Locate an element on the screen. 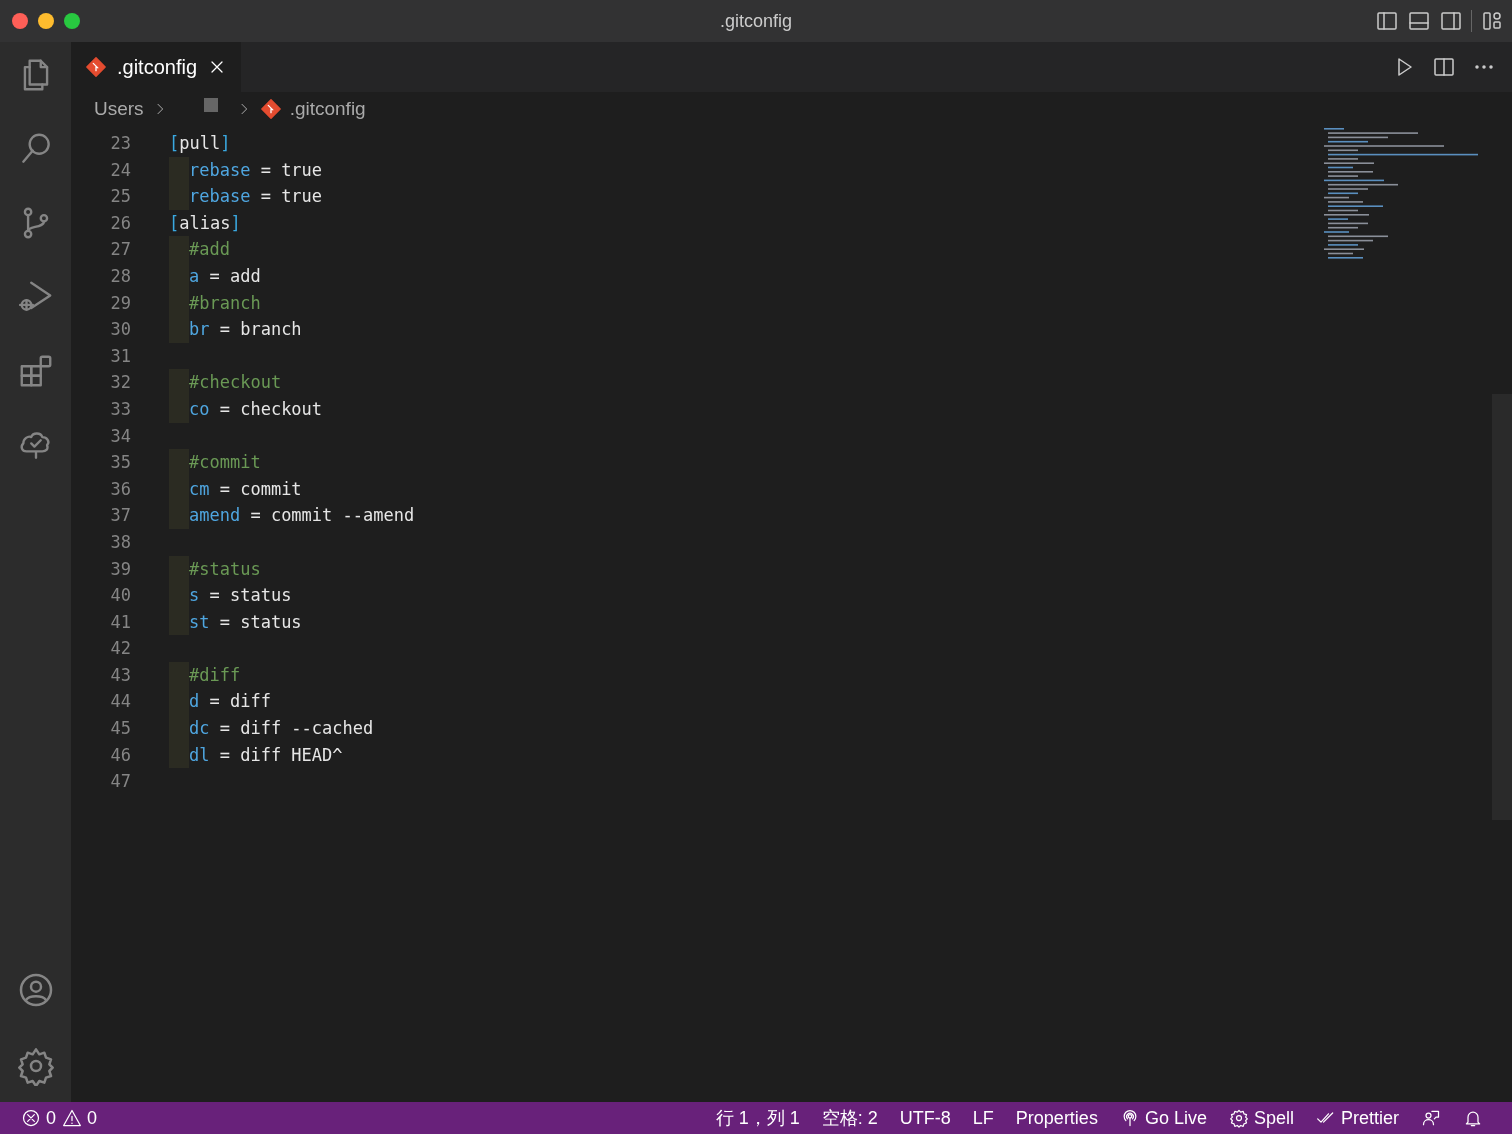 The width and height of the screenshot is (1512, 1134). line-number: 26 is located at coordinates (120, 223).